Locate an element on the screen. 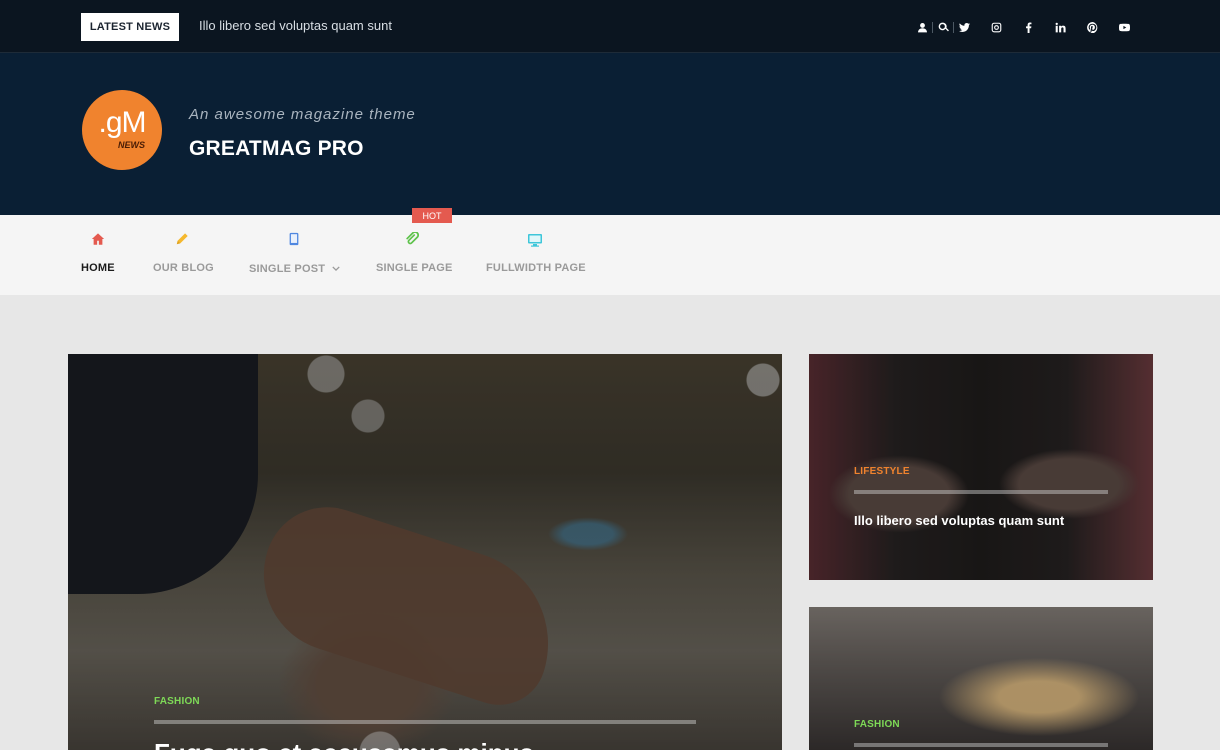  pencil-icon is located at coordinates (183, 240).